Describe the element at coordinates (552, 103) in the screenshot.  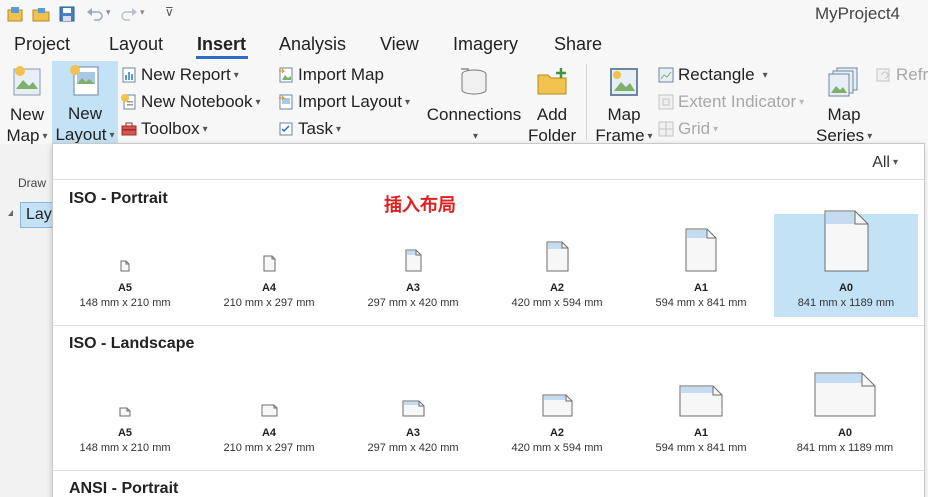
I see `add-folder-button: Add Folder` at that location.